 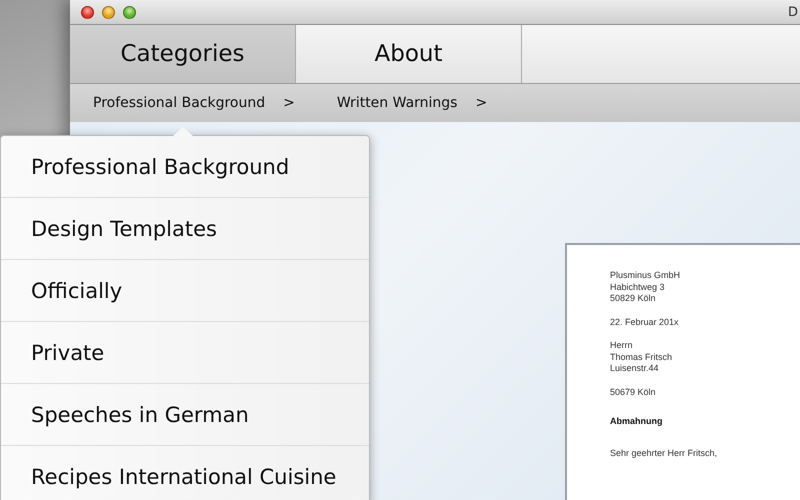 What do you see at coordinates (793, 12) in the screenshot?
I see `window-title: D` at bounding box center [793, 12].